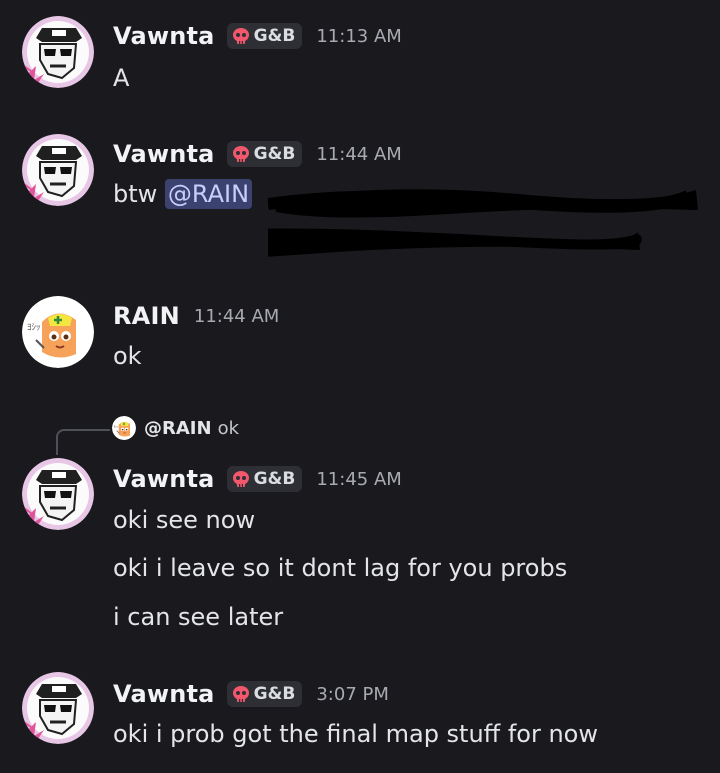 This screenshot has width=720, height=773. I want to click on timestamp: 3:07 PM, so click(352, 694).